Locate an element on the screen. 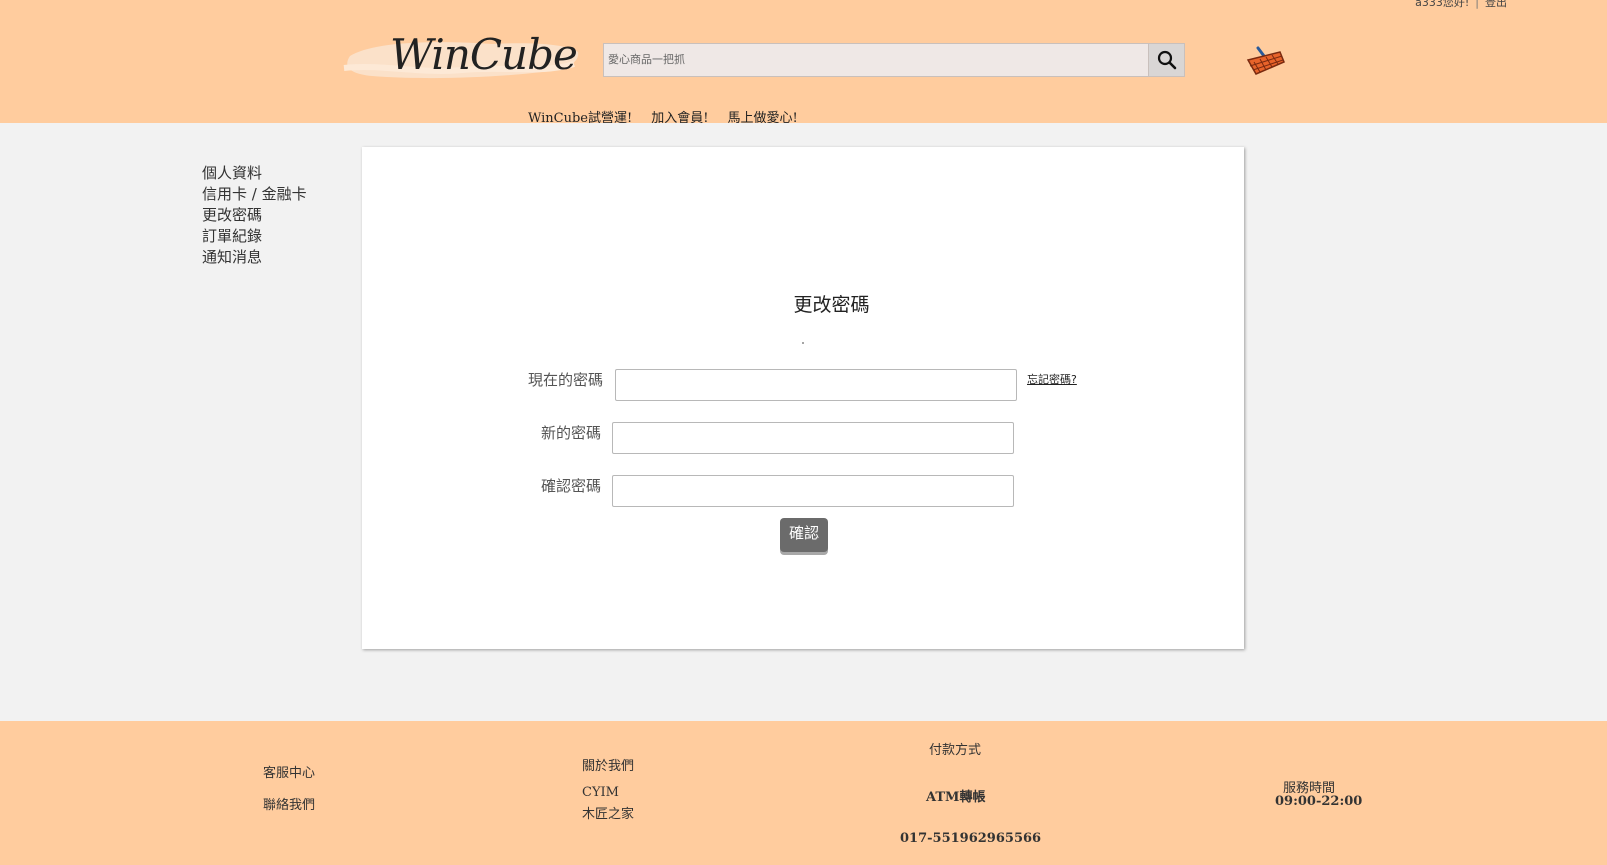 This screenshot has height=865, width=1607. current-password-input is located at coordinates (816, 385).